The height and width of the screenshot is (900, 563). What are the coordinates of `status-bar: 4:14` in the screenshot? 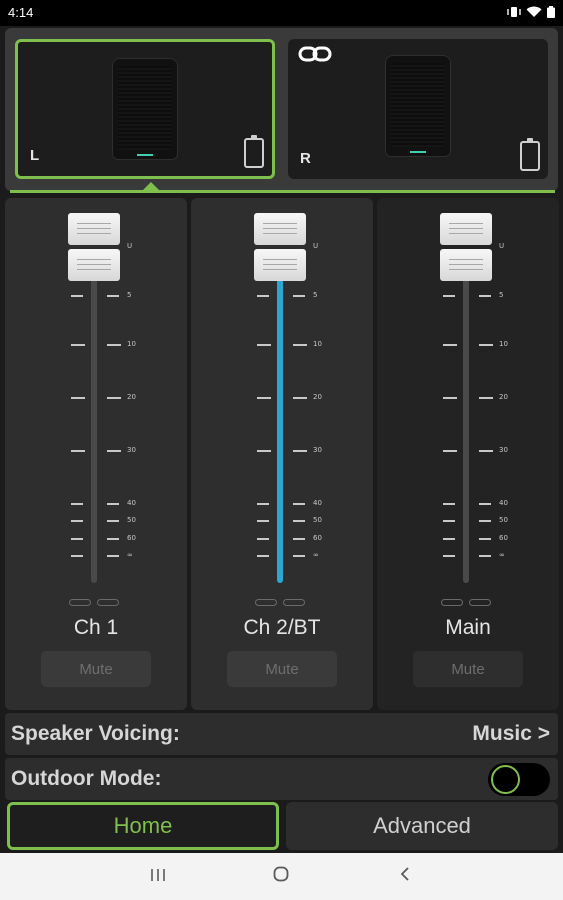 It's located at (281, 13).